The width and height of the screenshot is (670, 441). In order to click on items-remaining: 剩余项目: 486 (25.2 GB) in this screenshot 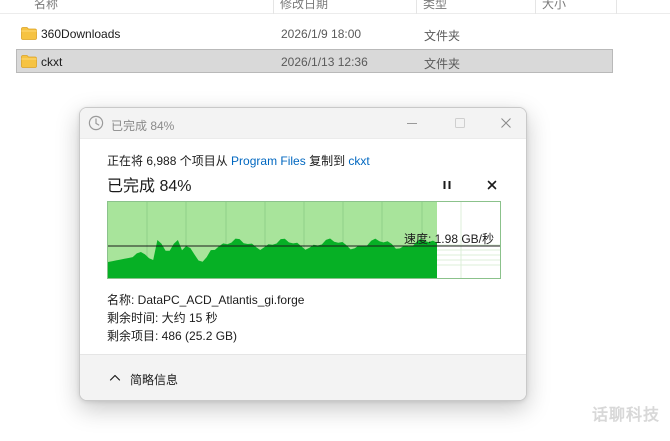, I will do `click(172, 336)`.